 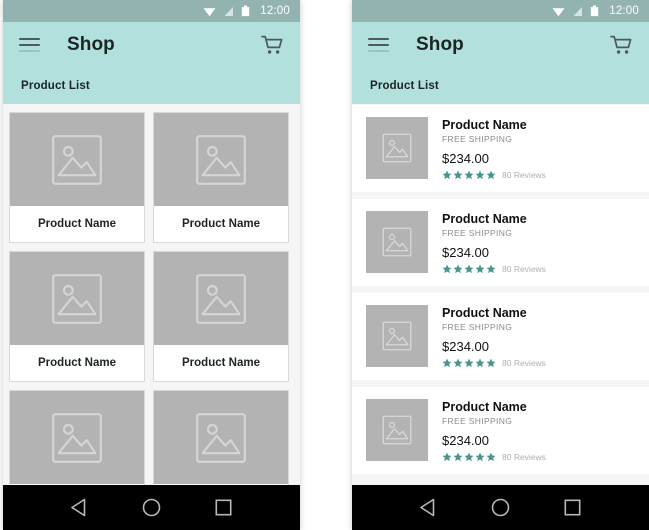 I want to click on app-bar-row-list: Shop, so click(x=500, y=45).